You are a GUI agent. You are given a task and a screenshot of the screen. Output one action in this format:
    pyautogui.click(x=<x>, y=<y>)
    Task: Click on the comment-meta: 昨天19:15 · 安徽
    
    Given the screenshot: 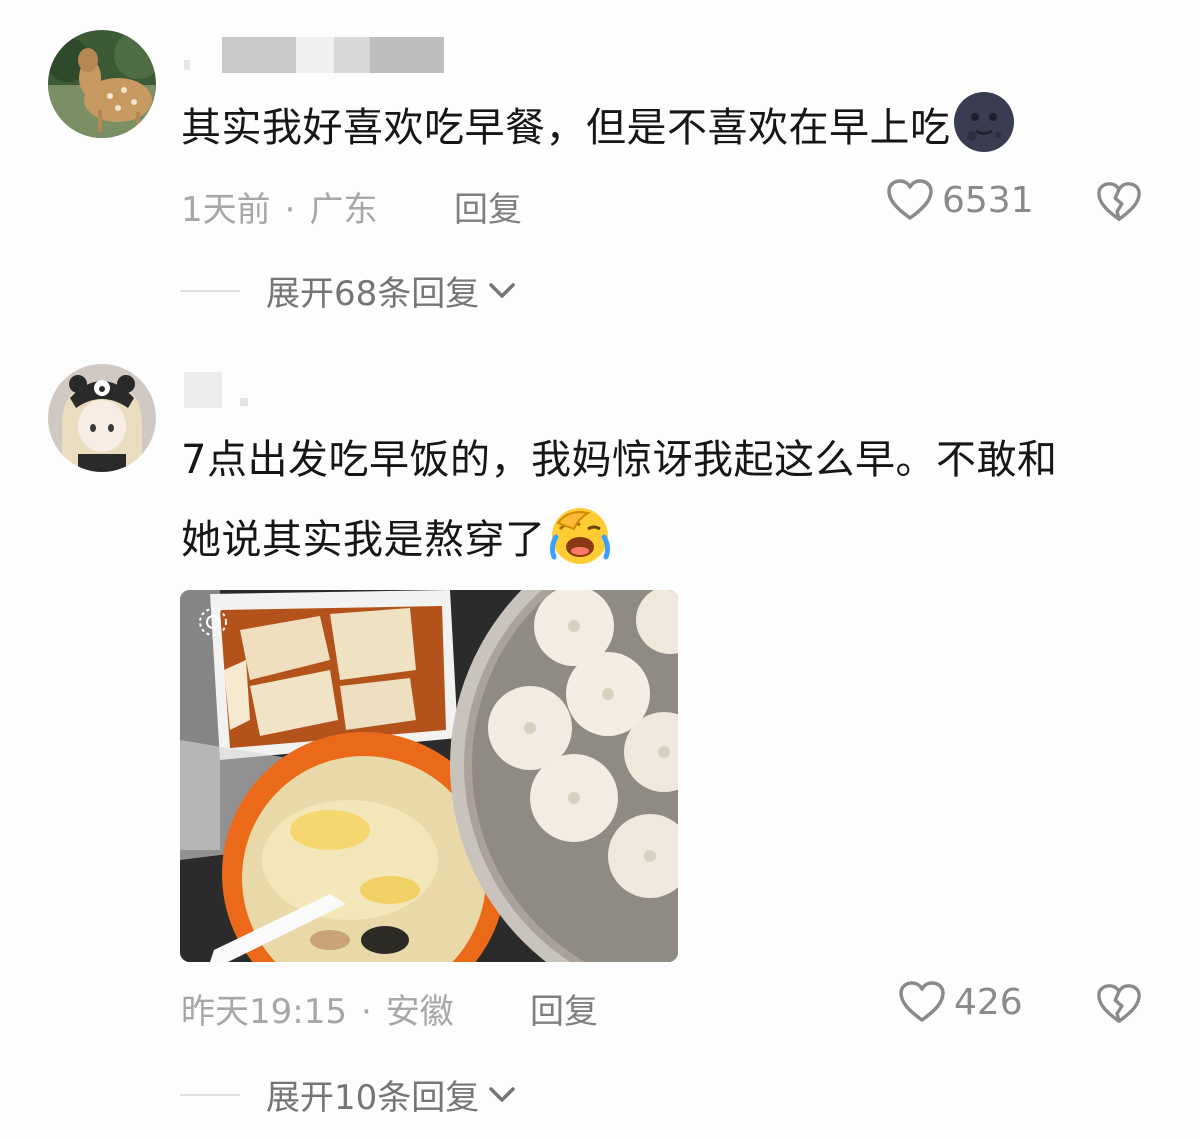 What is the action you would take?
    pyautogui.click(x=317, y=1008)
    